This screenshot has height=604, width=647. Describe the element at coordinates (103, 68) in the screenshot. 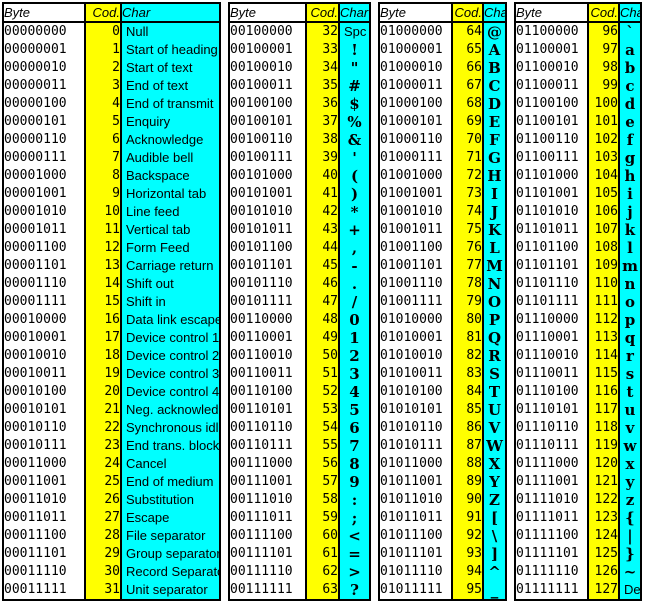

I see `code-cell: 2` at that location.